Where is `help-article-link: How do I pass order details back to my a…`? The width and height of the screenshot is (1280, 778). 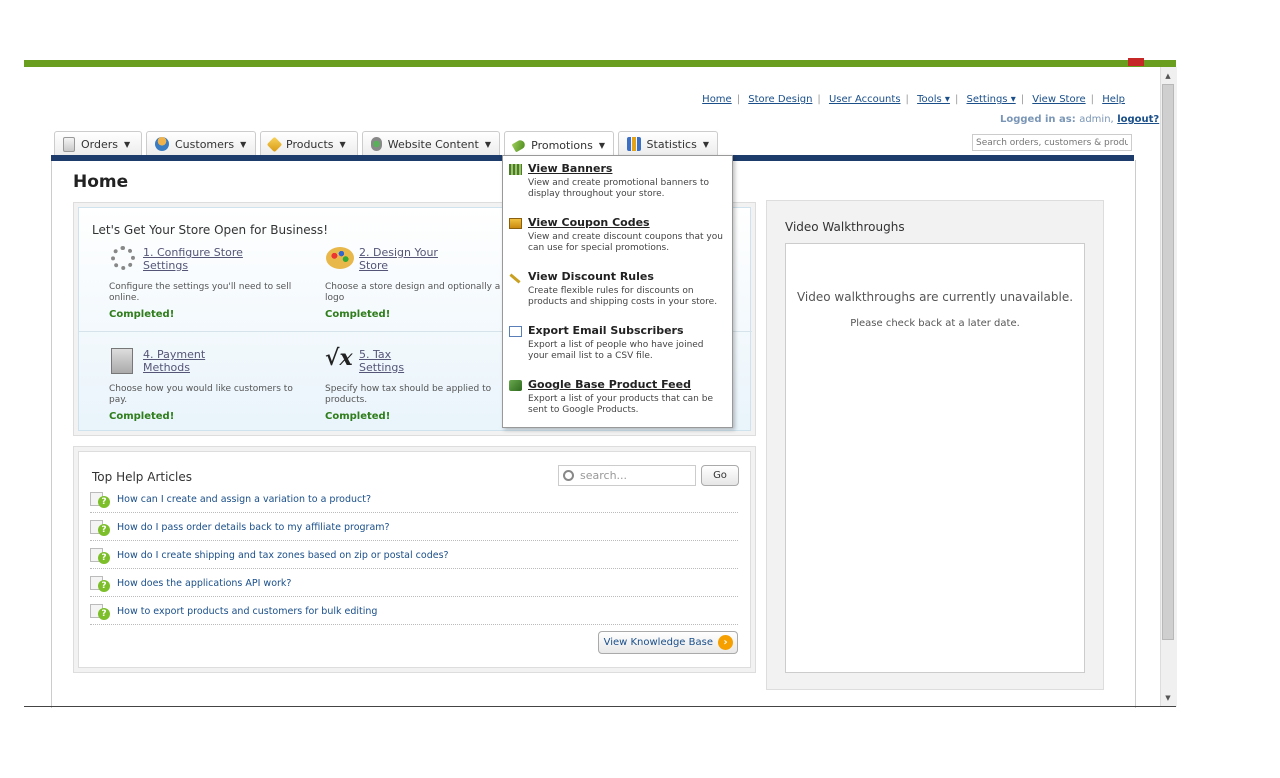 help-article-link: How do I pass order details back to my a… is located at coordinates (253, 527).